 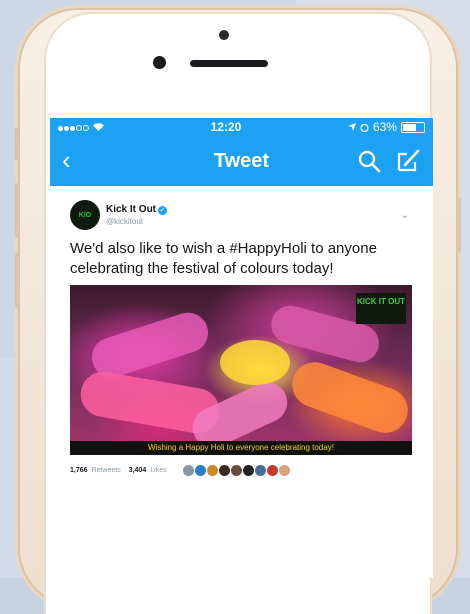 What do you see at coordinates (17, 280) in the screenshot?
I see `volume-down-button` at bounding box center [17, 280].